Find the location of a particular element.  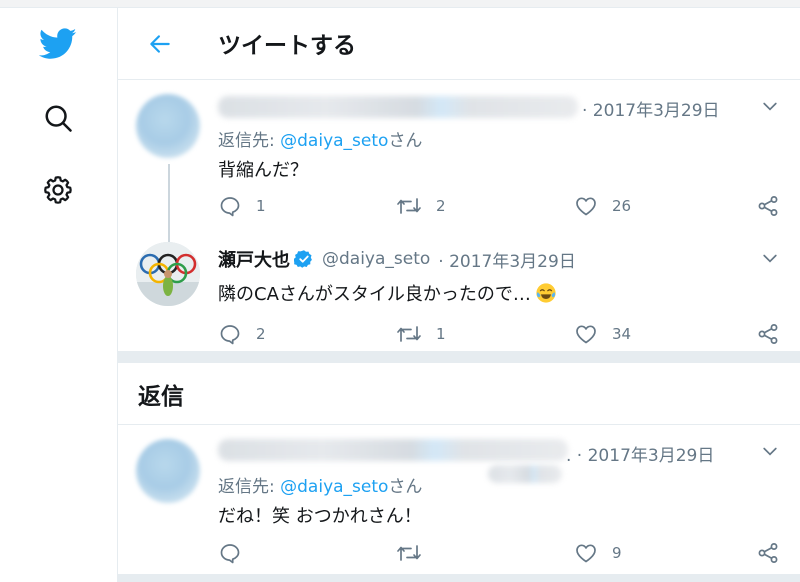

retweet-button: 2 is located at coordinates (421, 206).